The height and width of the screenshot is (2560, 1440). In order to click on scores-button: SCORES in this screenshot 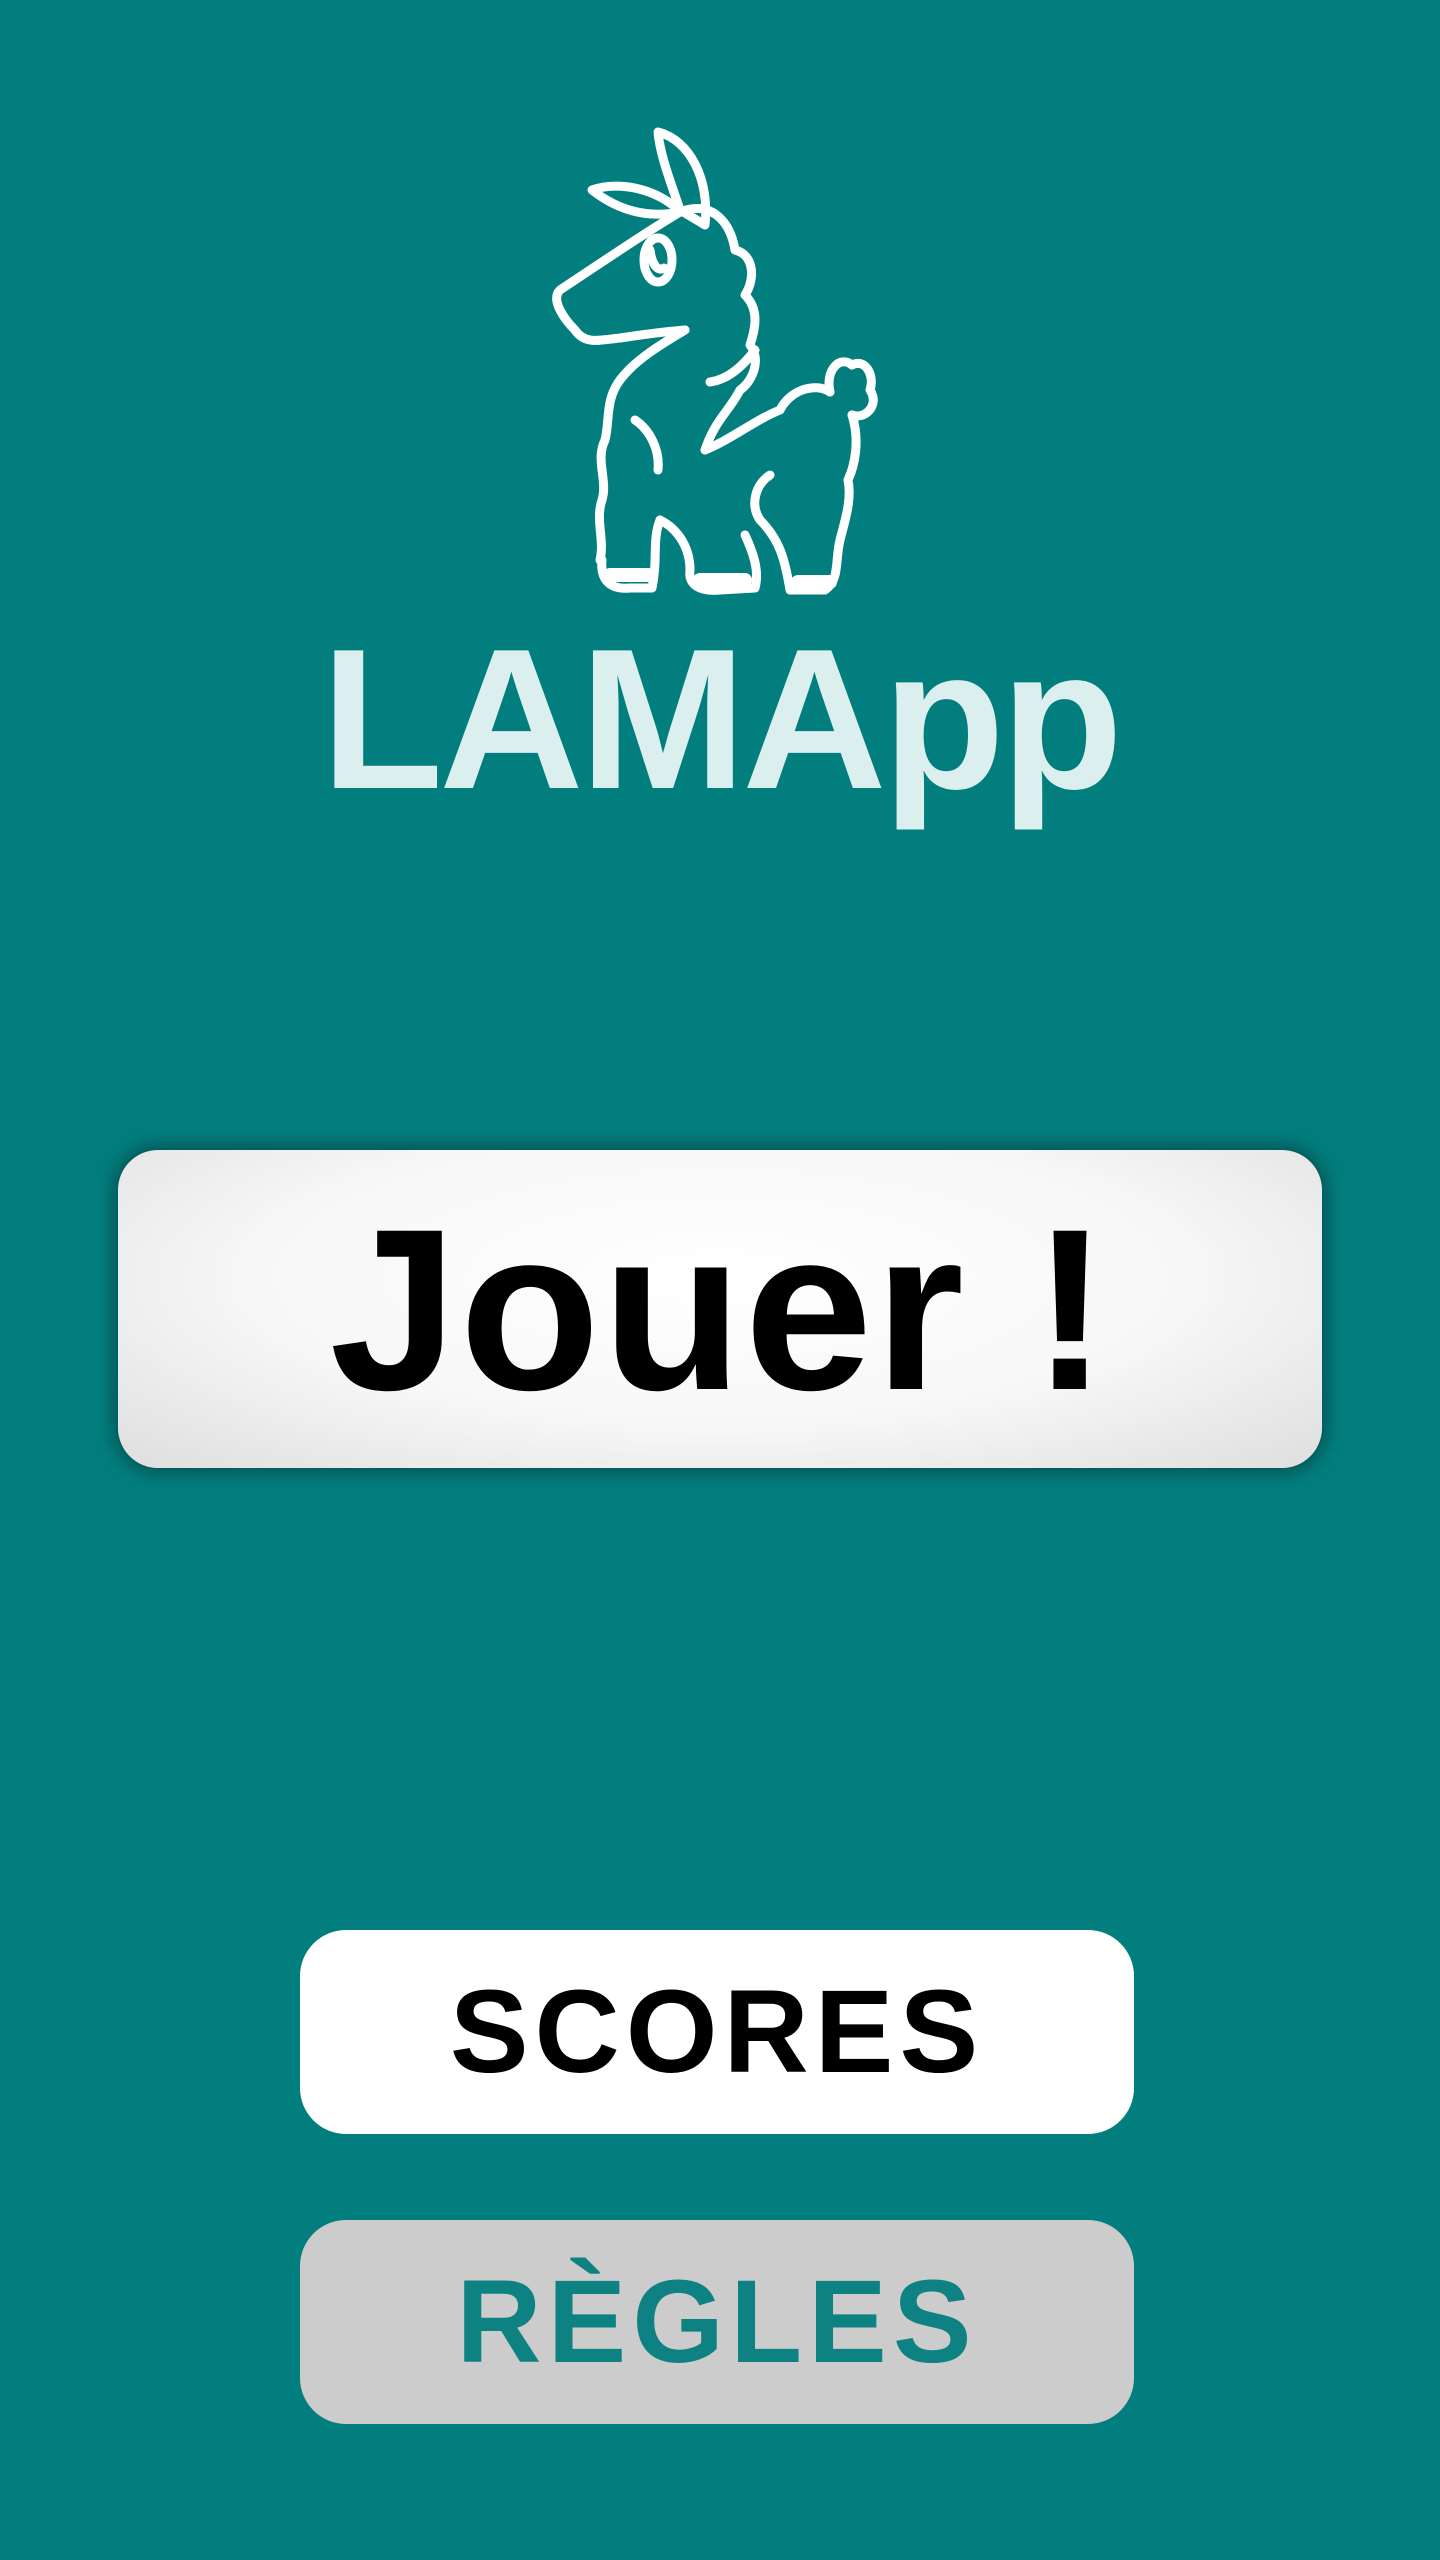, I will do `click(717, 2032)`.